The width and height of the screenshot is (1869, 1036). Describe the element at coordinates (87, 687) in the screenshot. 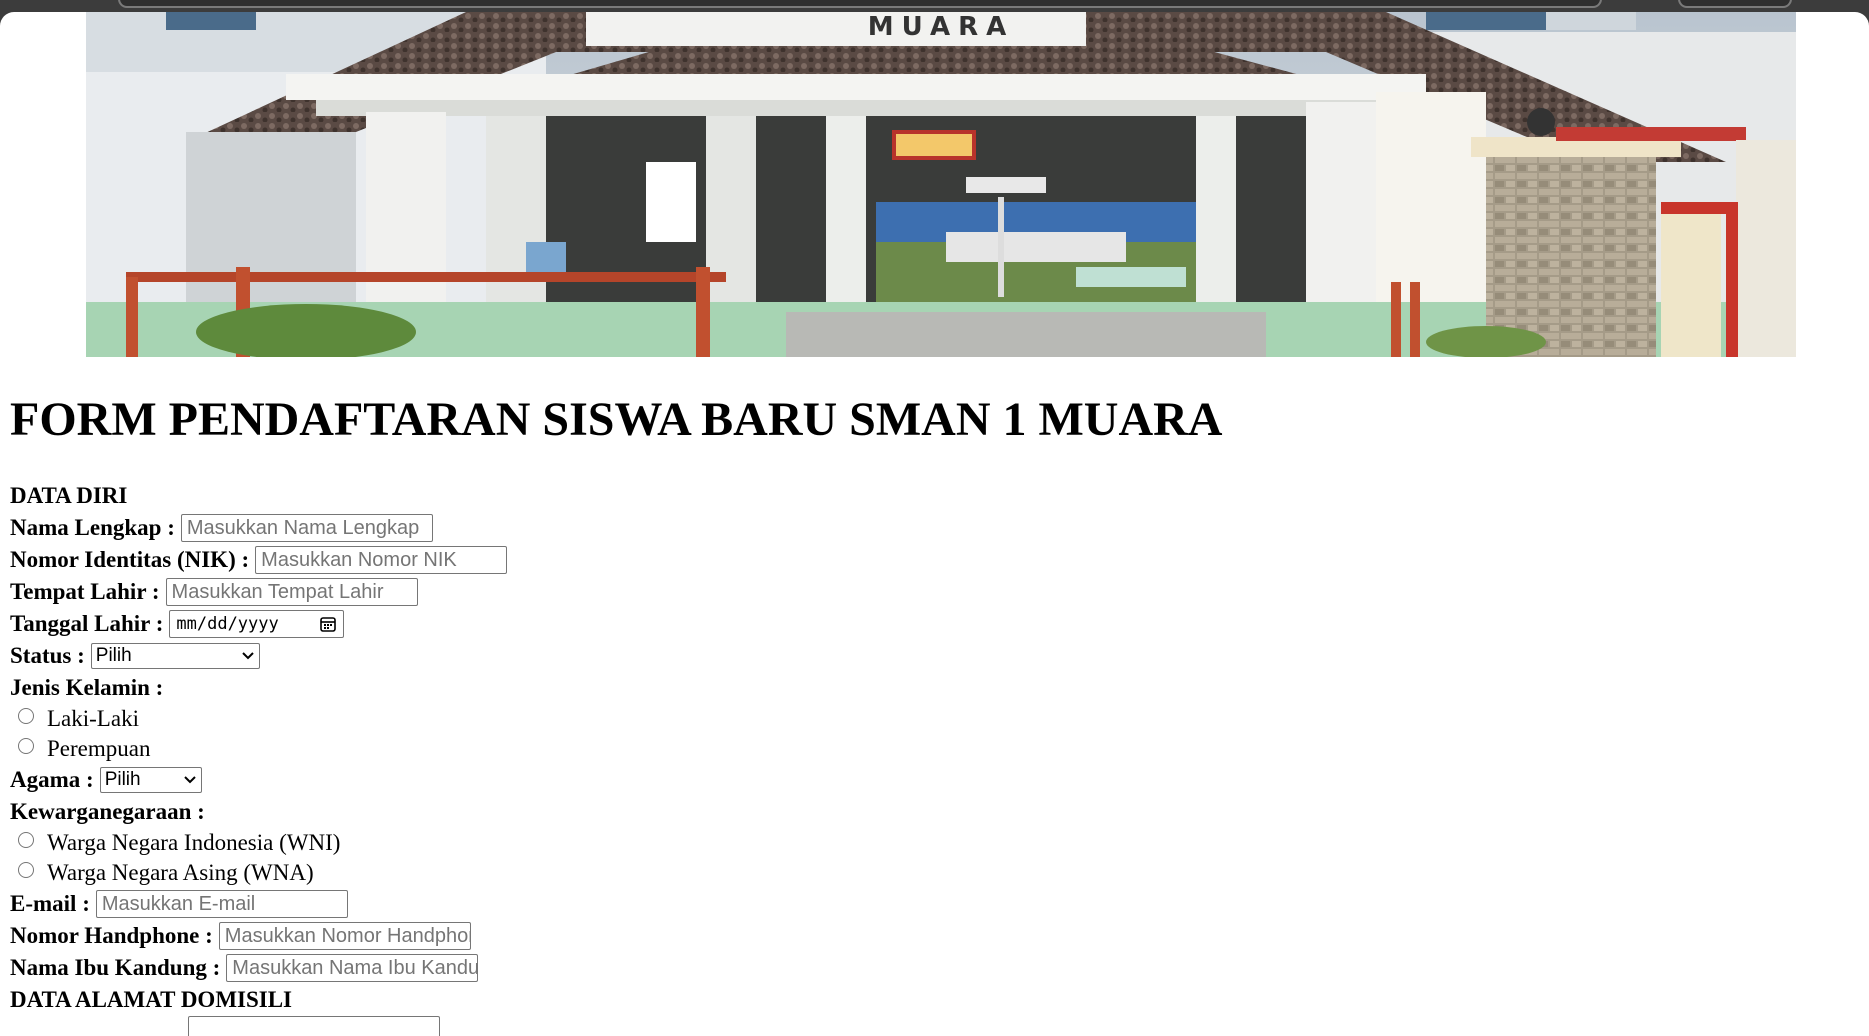

I see `jenis-kelamin-label: Jenis Kelamin :` at that location.